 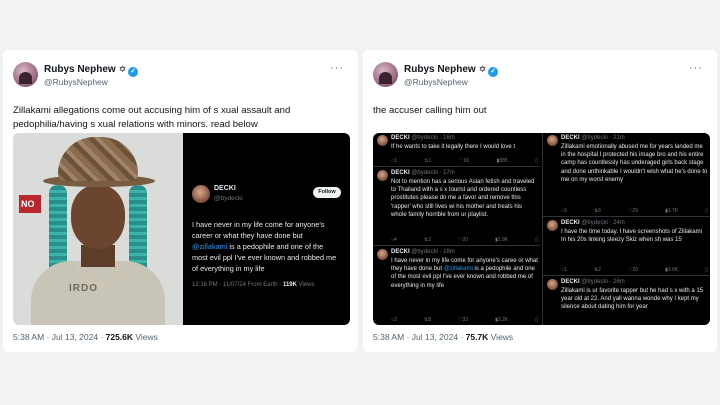 I want to click on reply-icon: ○4, so click(x=394, y=240).